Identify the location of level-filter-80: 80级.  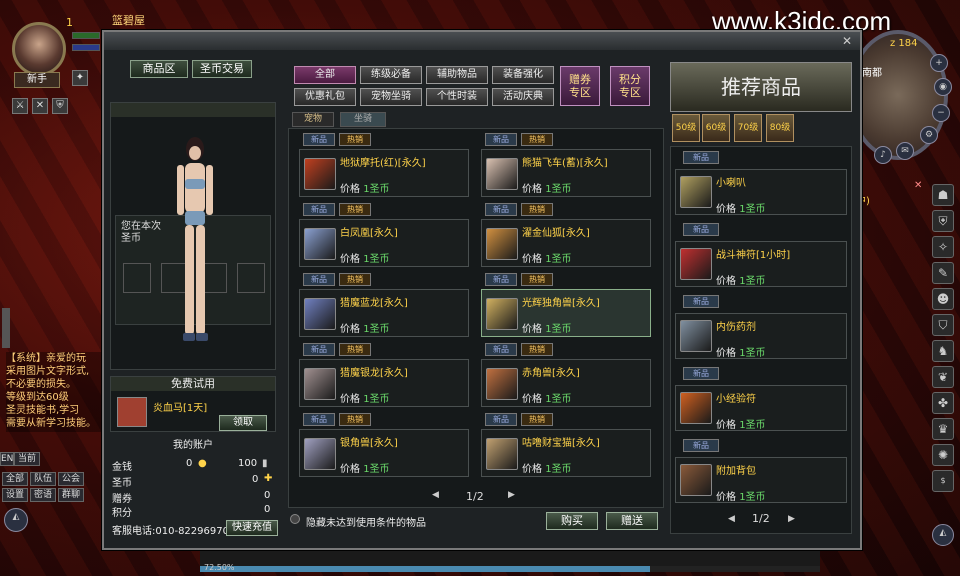
(780, 128).